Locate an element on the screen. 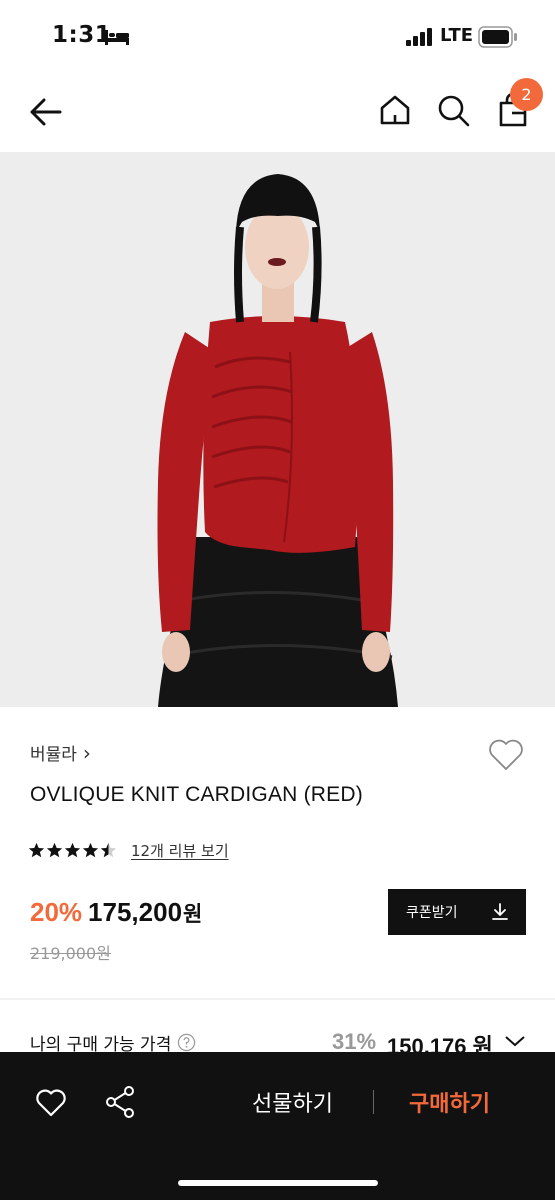  signal-icon is located at coordinates (419, 37).